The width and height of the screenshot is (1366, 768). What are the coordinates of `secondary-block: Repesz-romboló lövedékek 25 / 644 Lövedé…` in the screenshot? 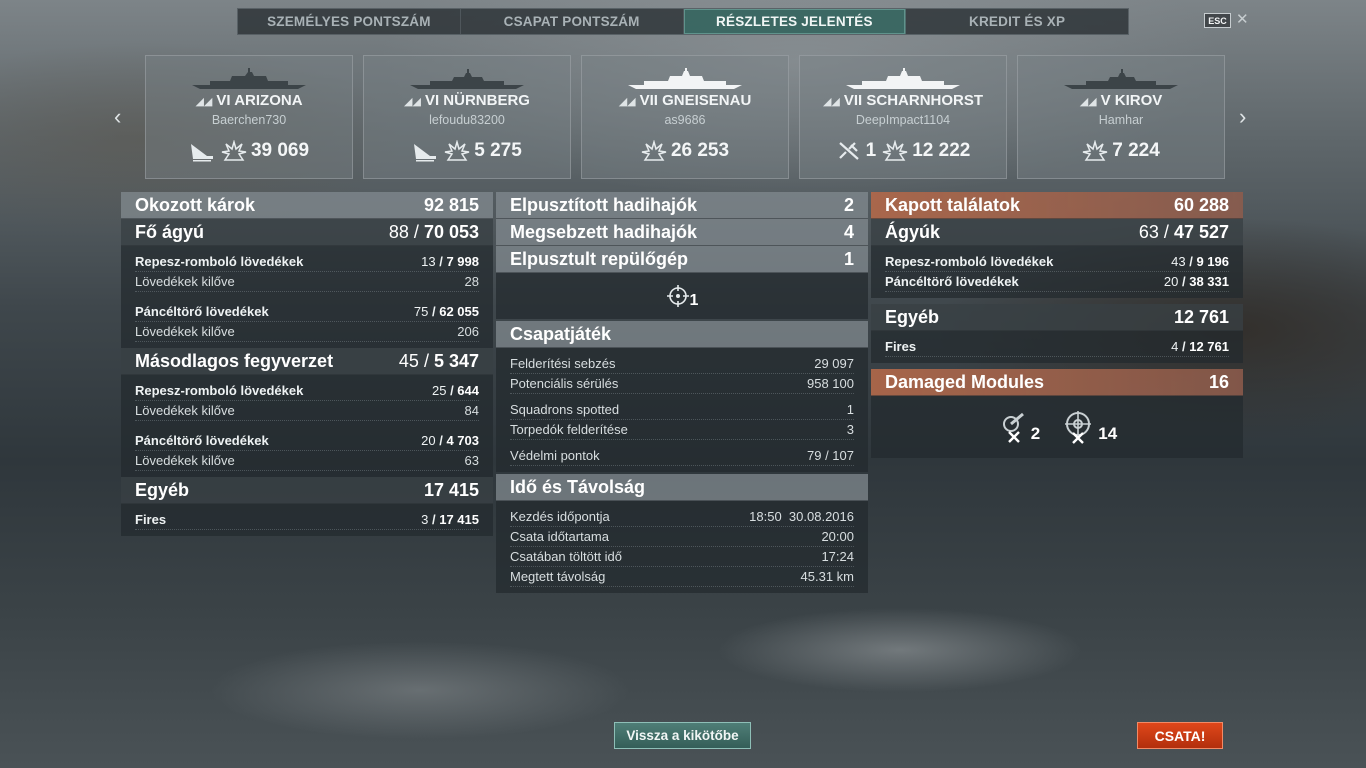 It's located at (307, 426).